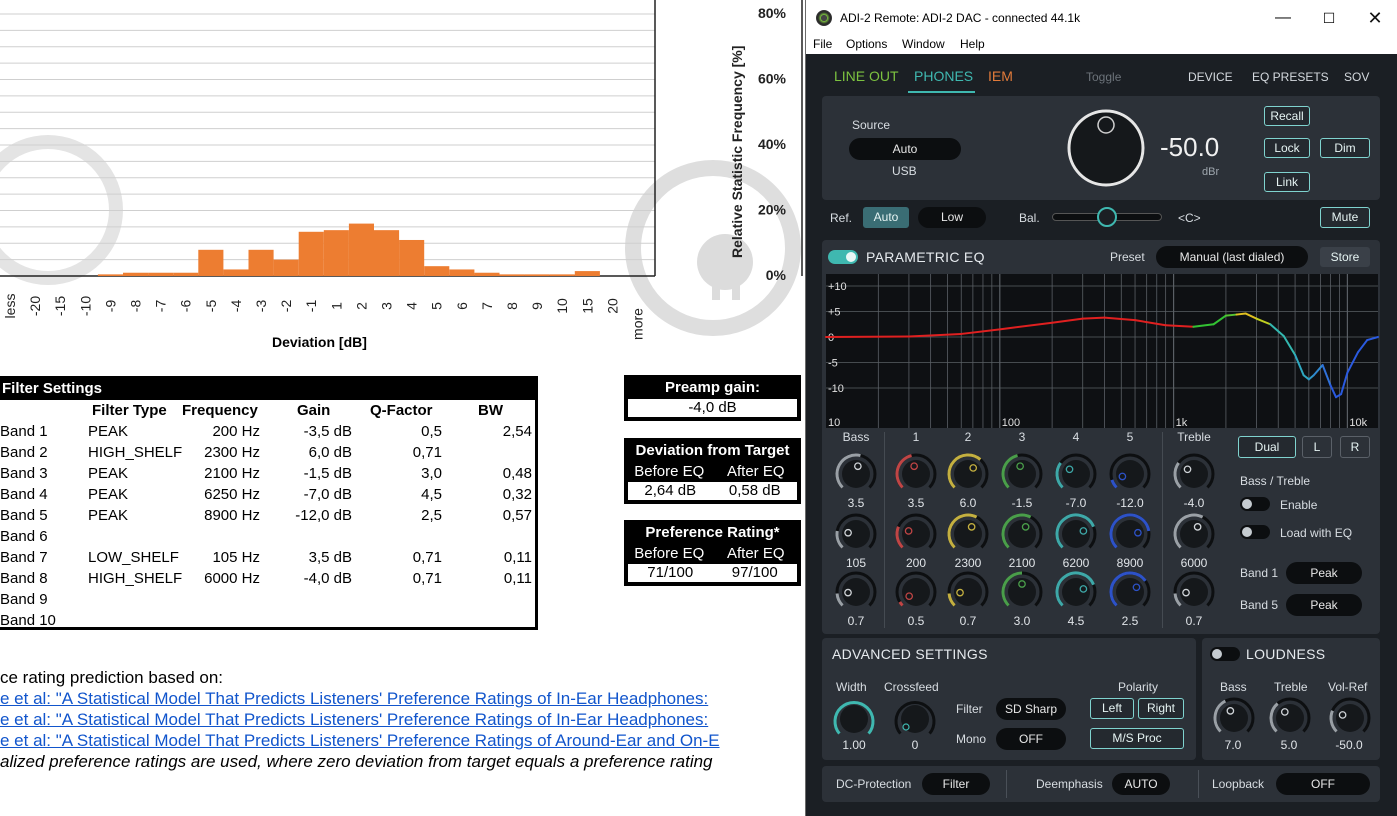 Image resolution: width=1397 pixels, height=816 pixels. I want to click on close-icon: ✕, so click(1374, 18).